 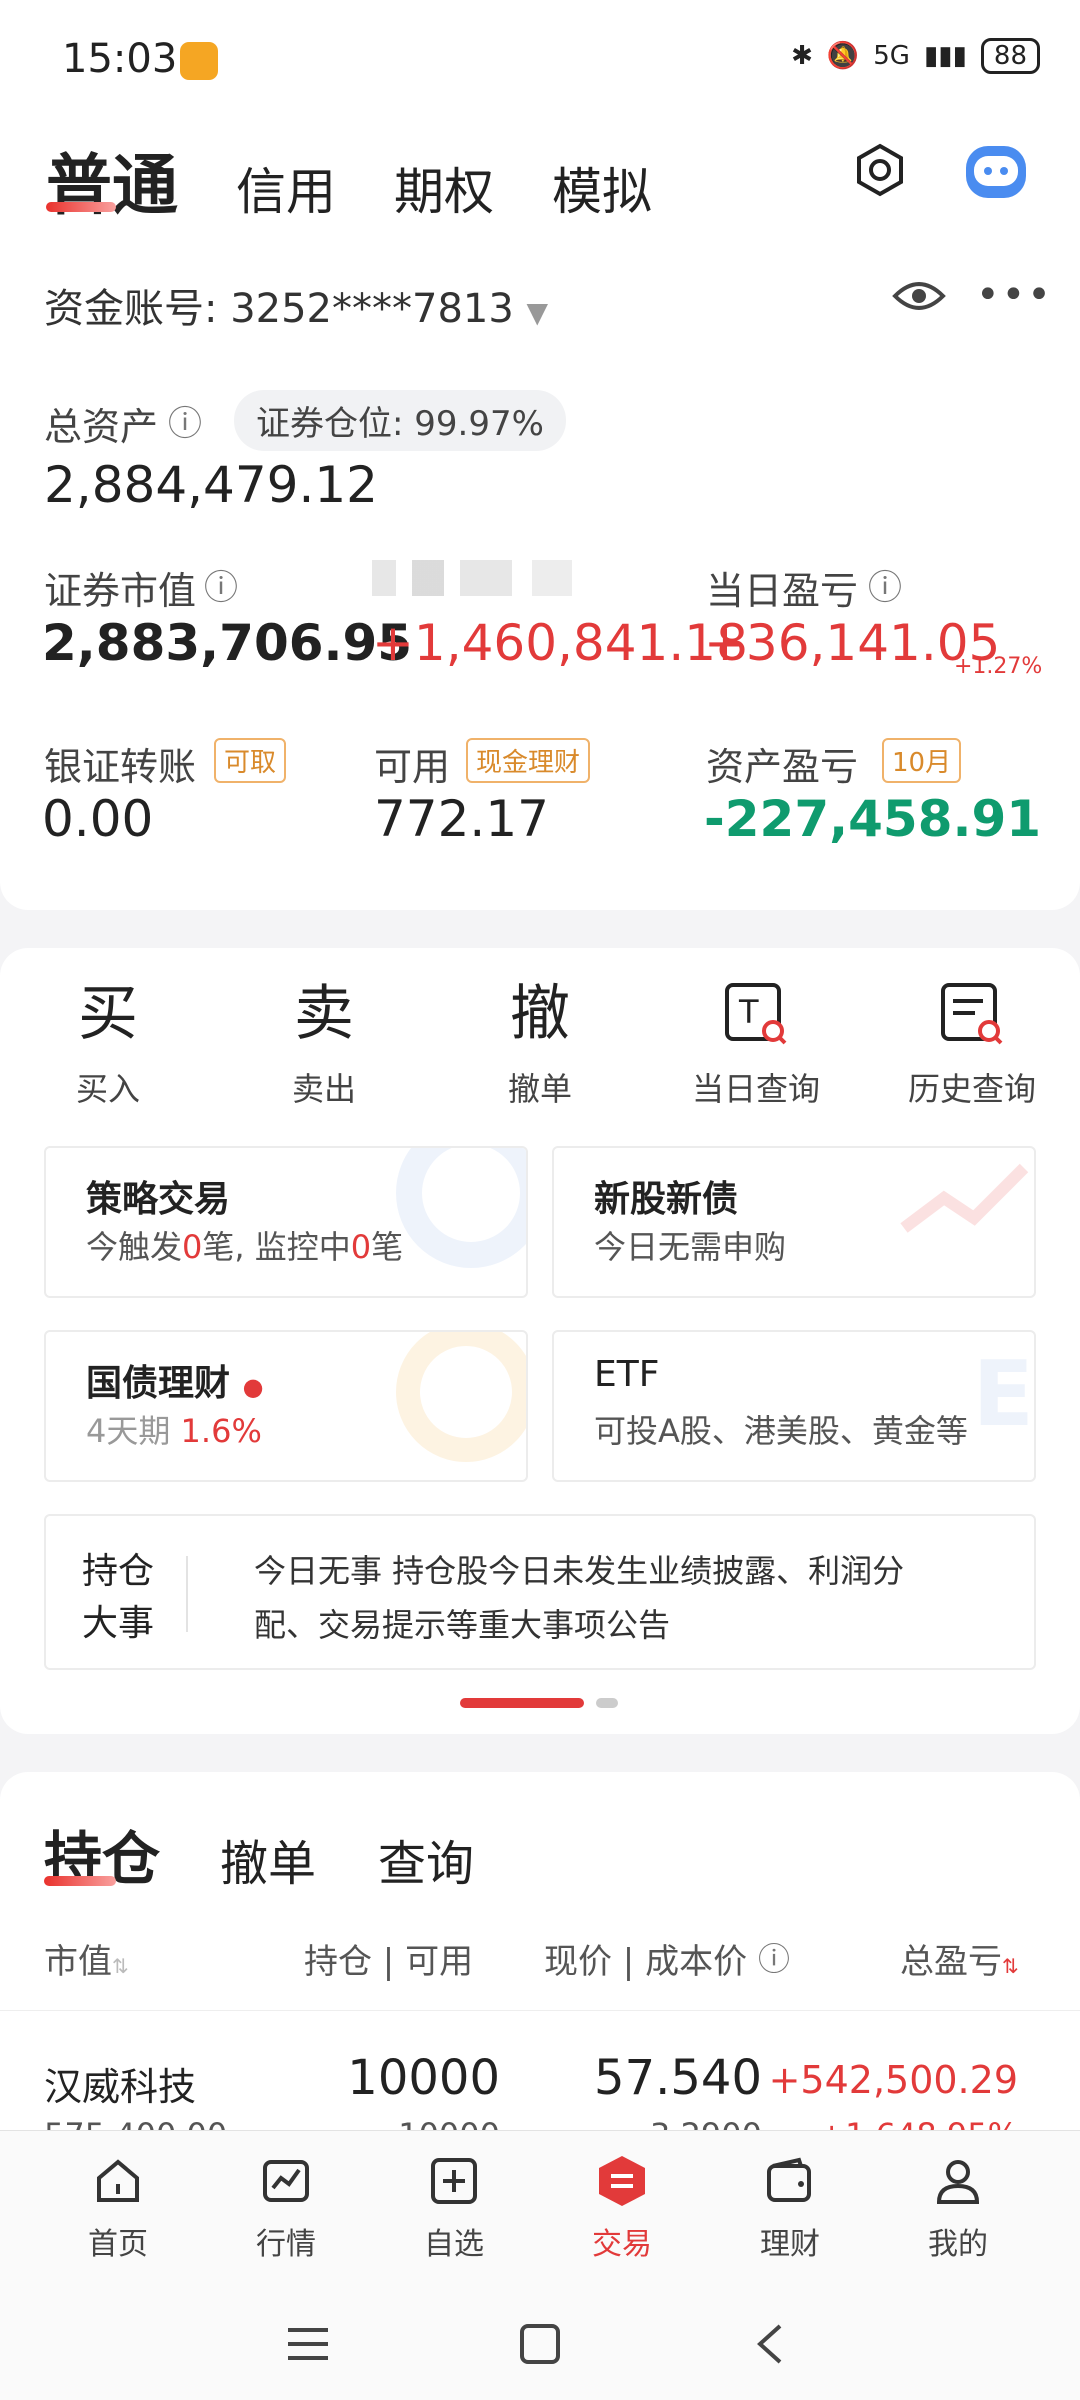 What do you see at coordinates (98, 819) in the screenshot?
I see `bank-transfer-value: 0.00` at bounding box center [98, 819].